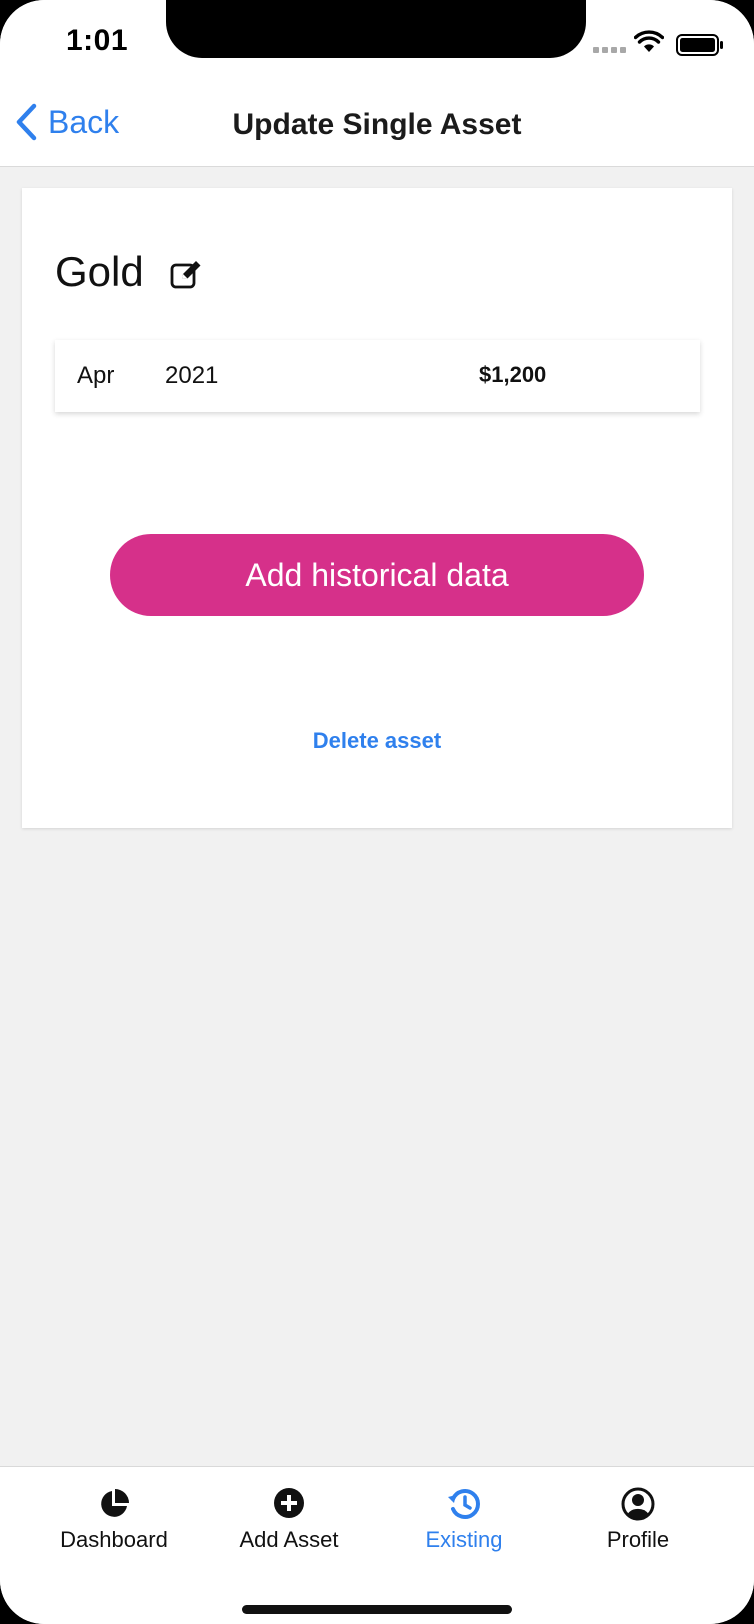 The height and width of the screenshot is (1624, 754). I want to click on page-title: Update Single Asset, so click(377, 124).